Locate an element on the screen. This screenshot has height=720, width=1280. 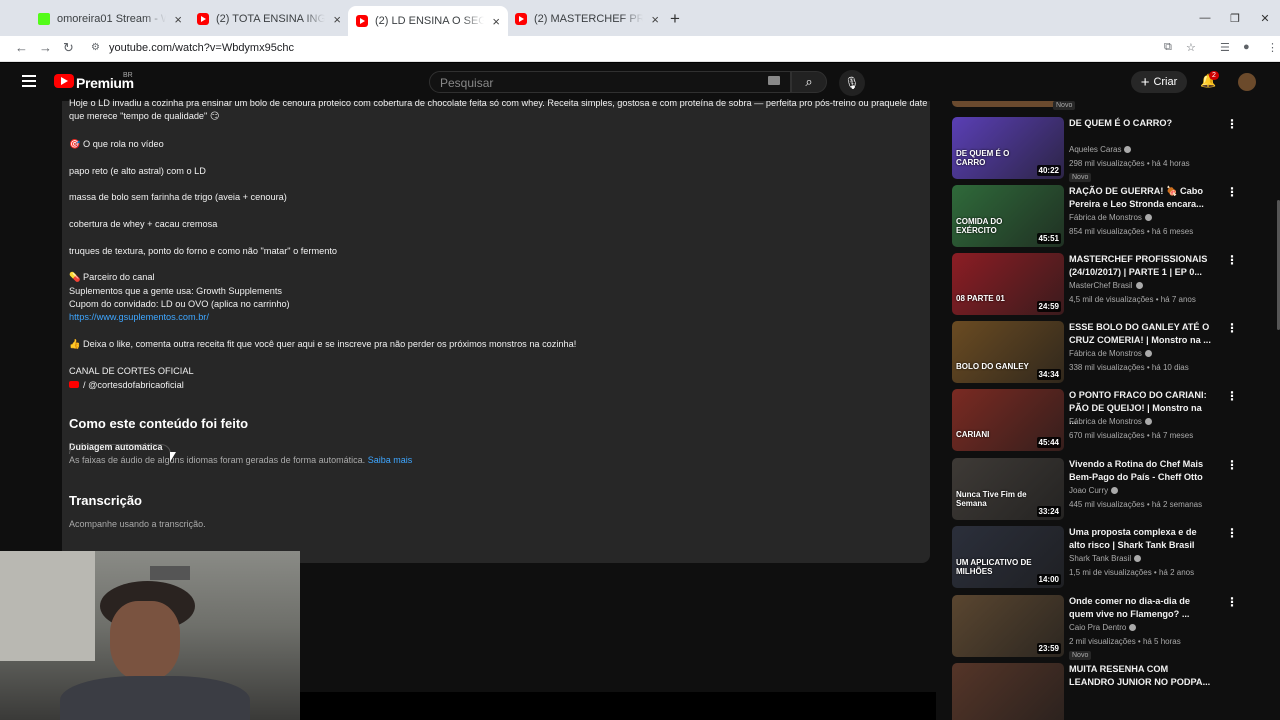
menu-dots-icon: ⋮ is located at coordinates (1272, 47).